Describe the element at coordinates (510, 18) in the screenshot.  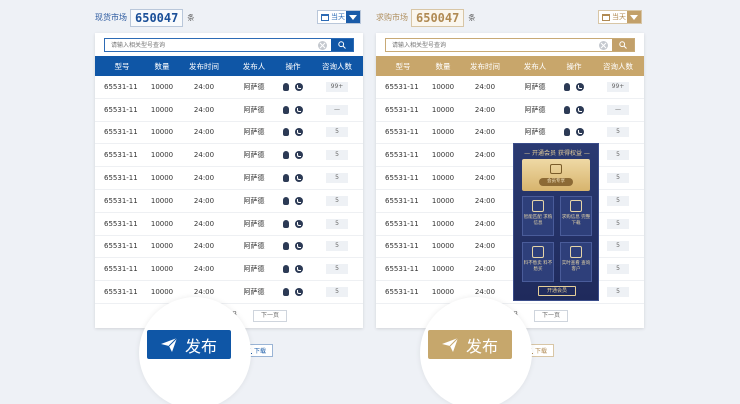
I see `panel-header: 求购市场 650047 条 当天` at that location.